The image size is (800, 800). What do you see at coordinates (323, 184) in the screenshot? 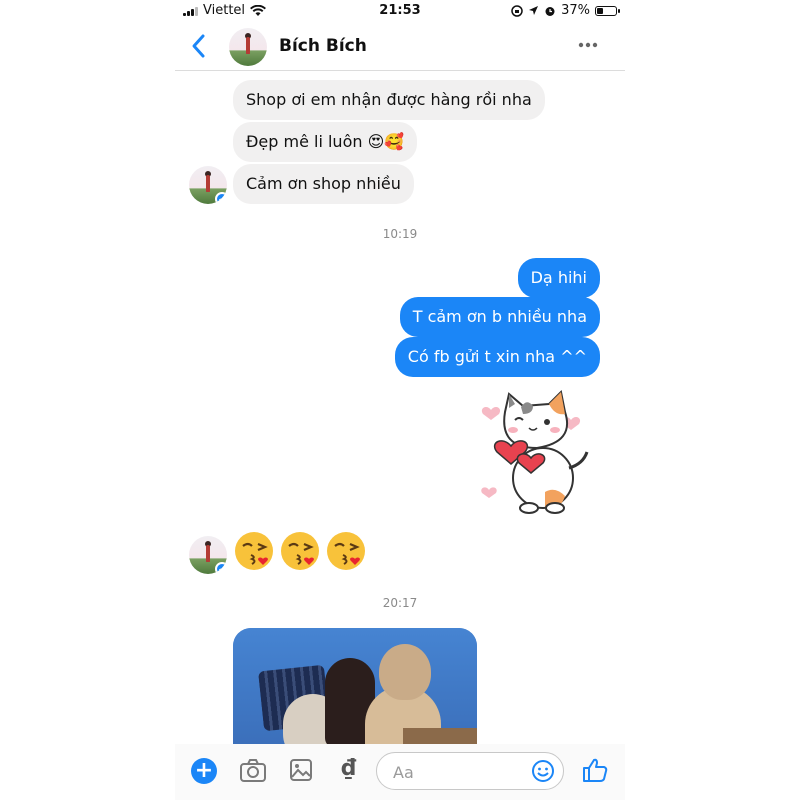
I see `incoming-message: Cảm ơn shop nhiều` at bounding box center [323, 184].